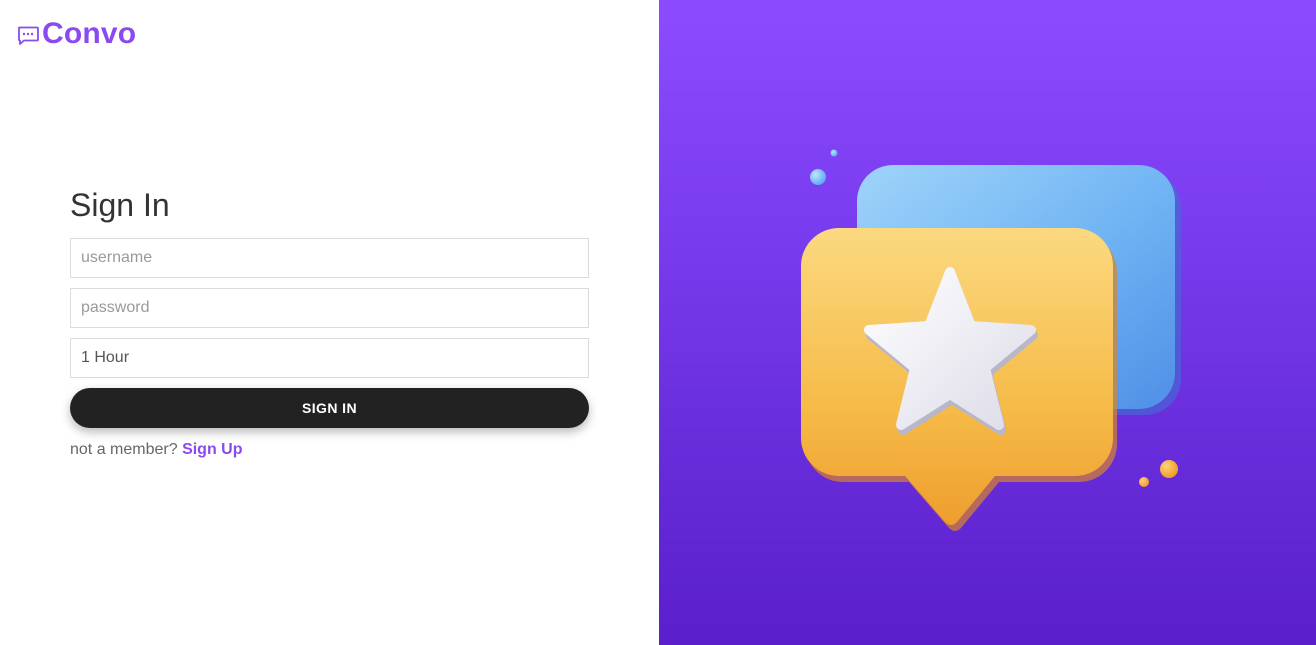 The image size is (1316, 645). What do you see at coordinates (329, 308) in the screenshot?
I see `password-input` at bounding box center [329, 308].